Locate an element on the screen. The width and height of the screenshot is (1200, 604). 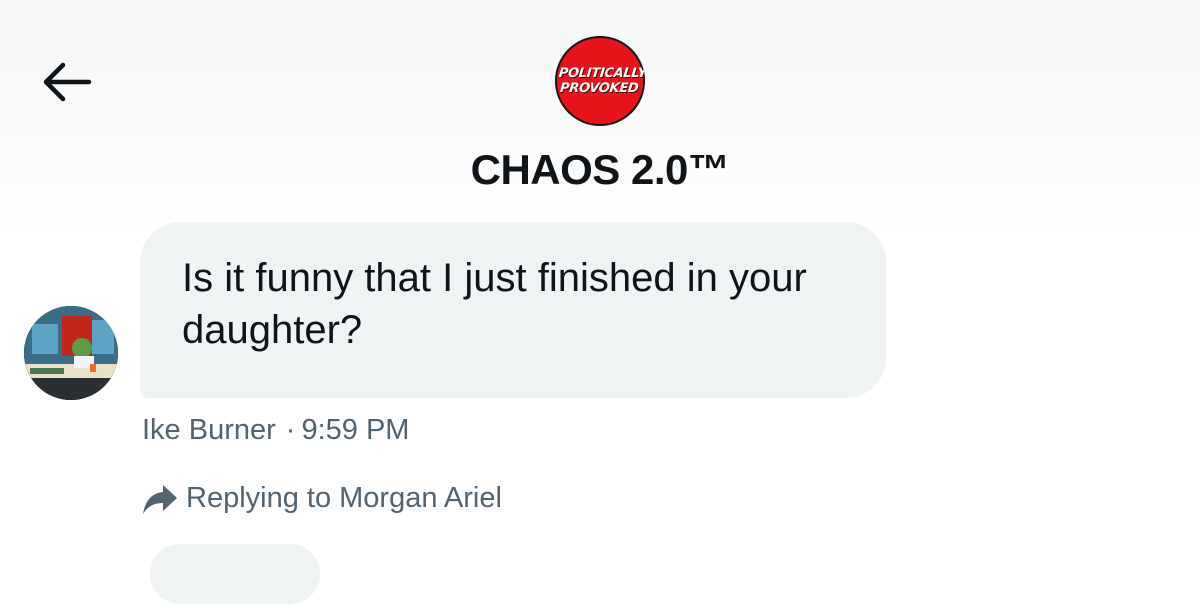
sender-avatar is located at coordinates (71, 353).